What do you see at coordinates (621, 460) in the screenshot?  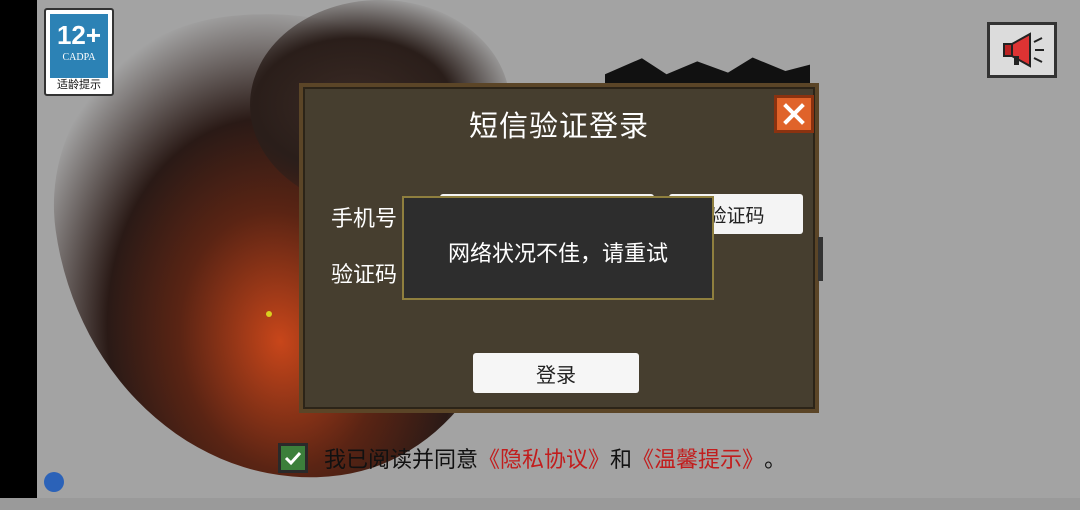 I see `agreement-conjunction: 和` at bounding box center [621, 460].